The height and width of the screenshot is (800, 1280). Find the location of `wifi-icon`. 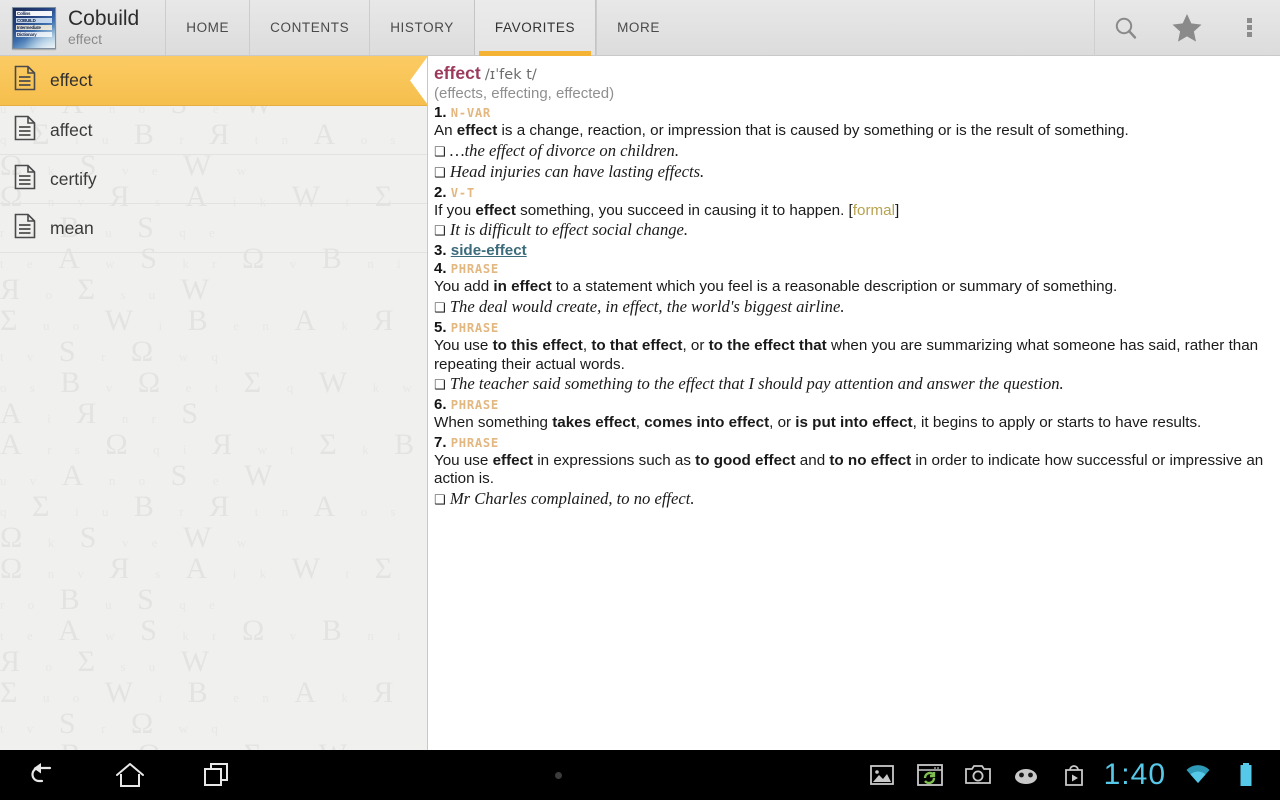

wifi-icon is located at coordinates (1198, 775).